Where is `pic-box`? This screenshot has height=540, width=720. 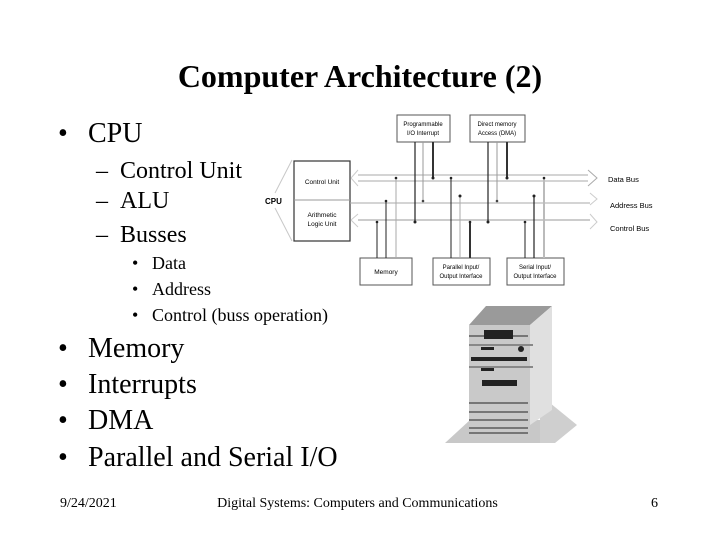
pic-box is located at coordinates (423, 128).